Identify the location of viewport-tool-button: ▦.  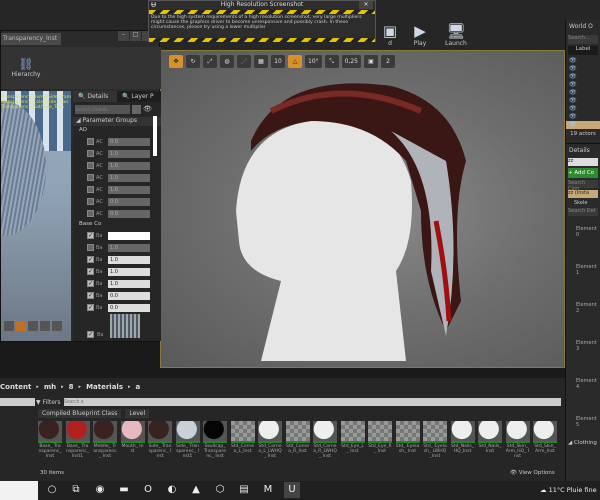
(261, 61).